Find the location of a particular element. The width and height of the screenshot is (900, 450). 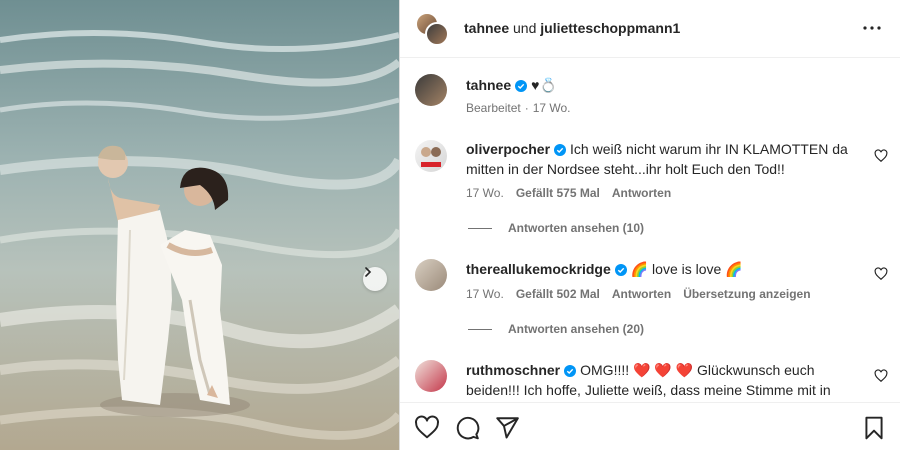

avatar-image is located at coordinates (431, 157).